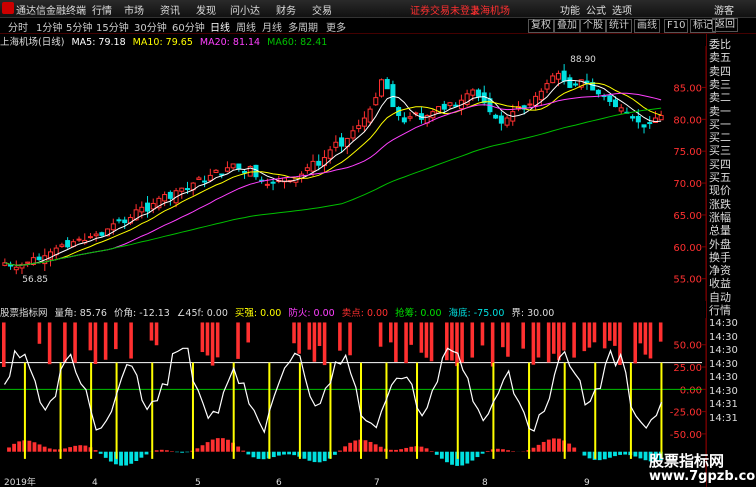 Image resolution: width=756 pixels, height=487 pixels. Describe the element at coordinates (79, 26) in the screenshot. I see `period-5min: 5分钟` at that location.